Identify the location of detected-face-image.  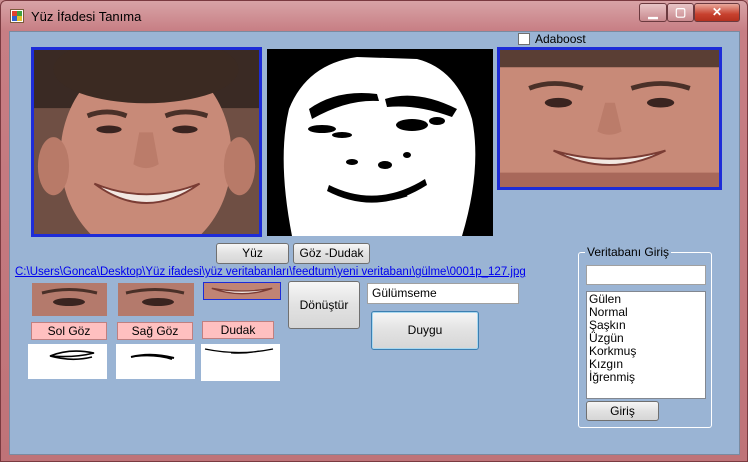
(609, 118).